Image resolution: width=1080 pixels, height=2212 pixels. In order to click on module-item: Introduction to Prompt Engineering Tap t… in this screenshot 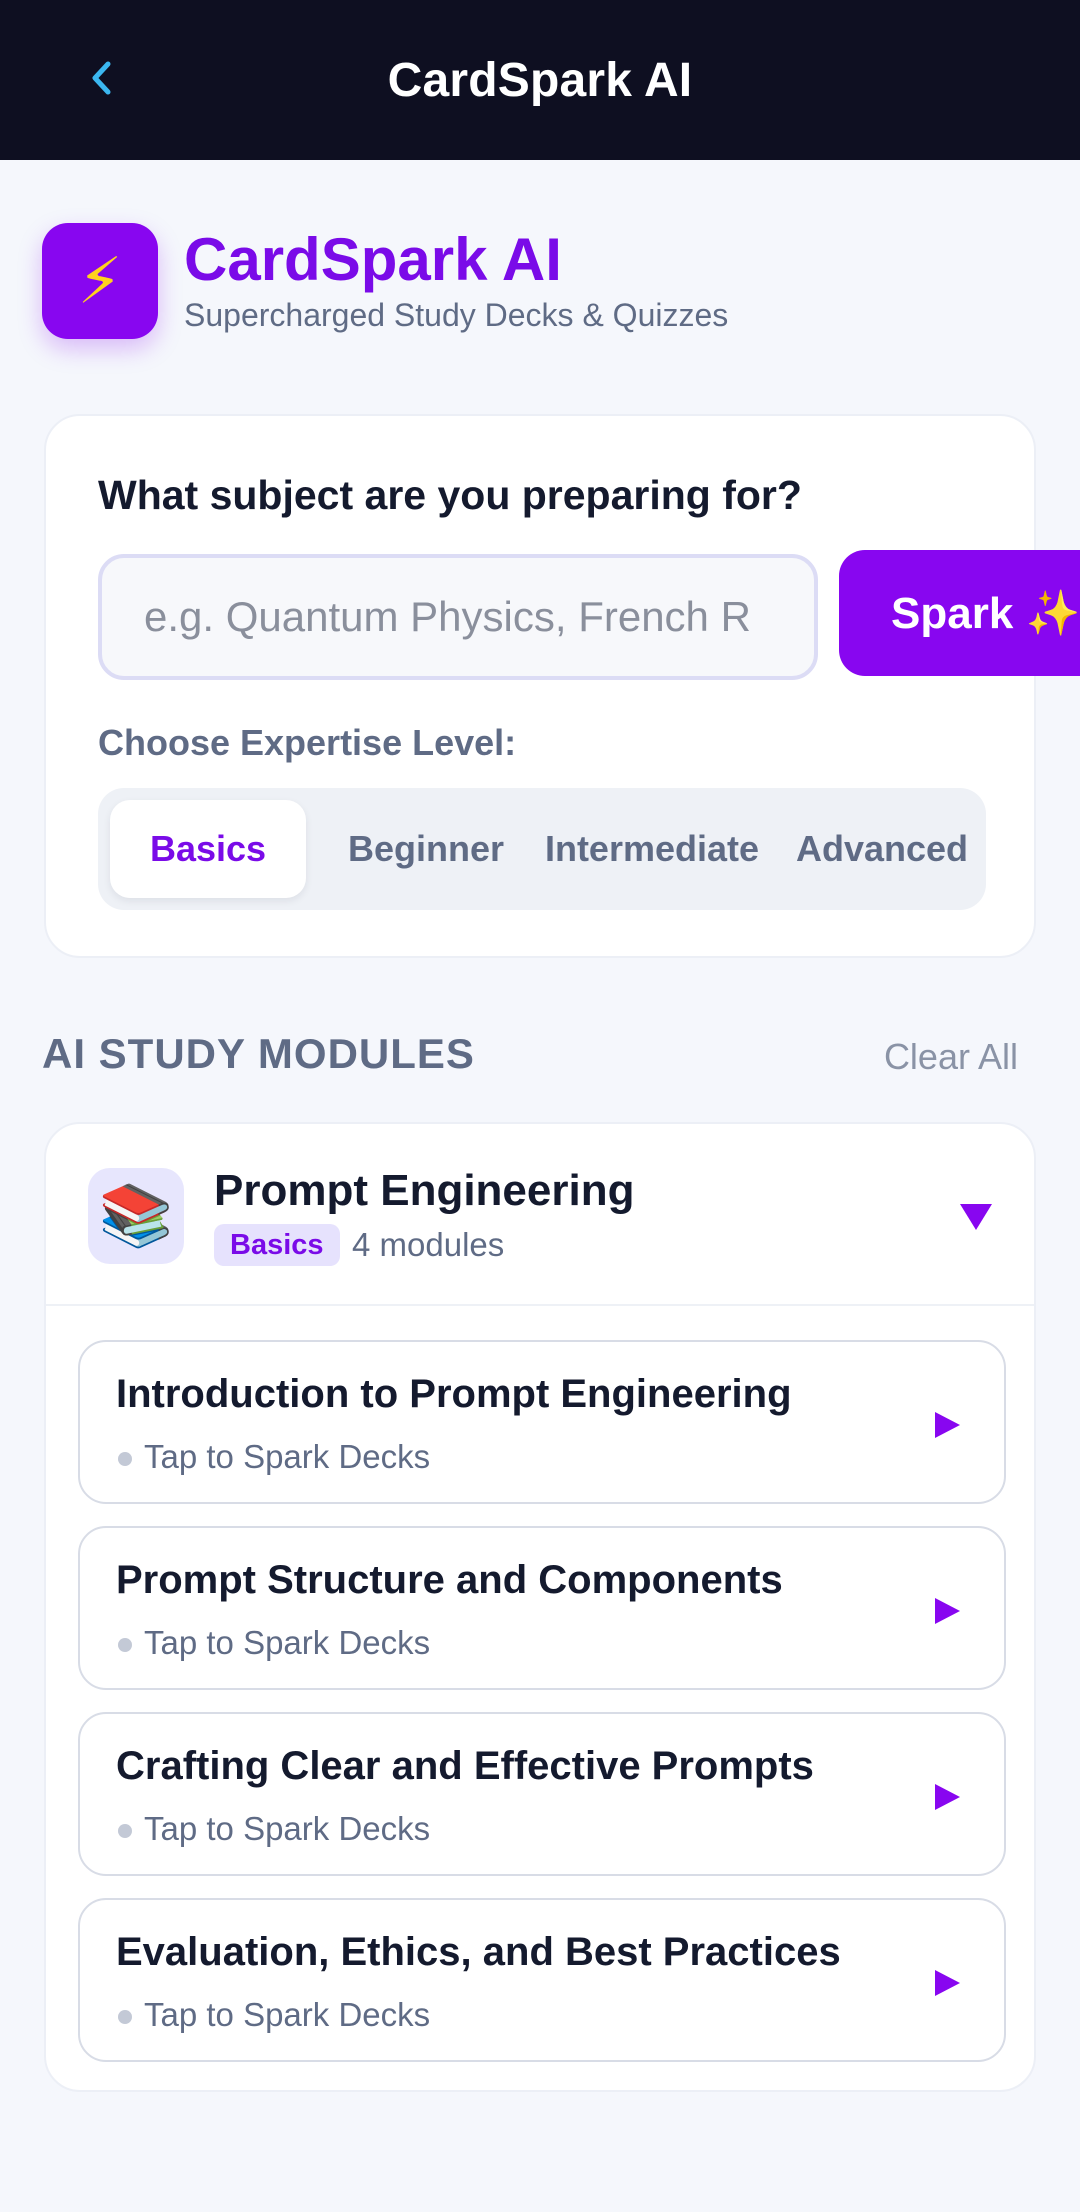, I will do `click(542, 1422)`.